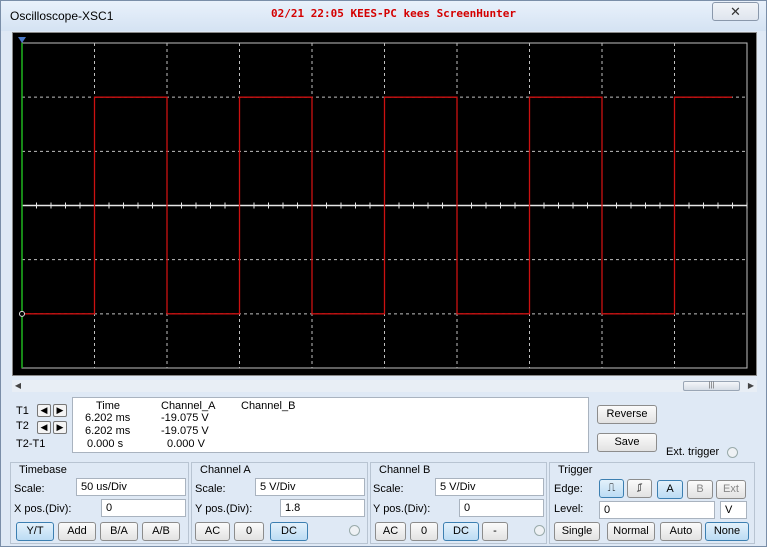 The height and width of the screenshot is (547, 767). I want to click on x-pos-field: 0, so click(143, 508).